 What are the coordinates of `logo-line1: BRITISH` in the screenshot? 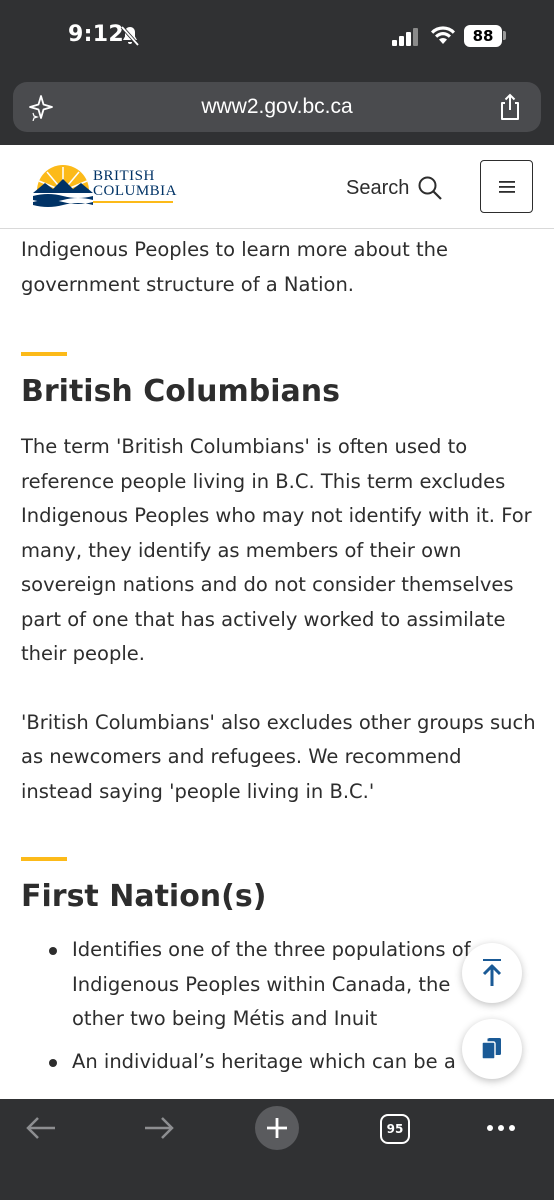 It's located at (124, 176).